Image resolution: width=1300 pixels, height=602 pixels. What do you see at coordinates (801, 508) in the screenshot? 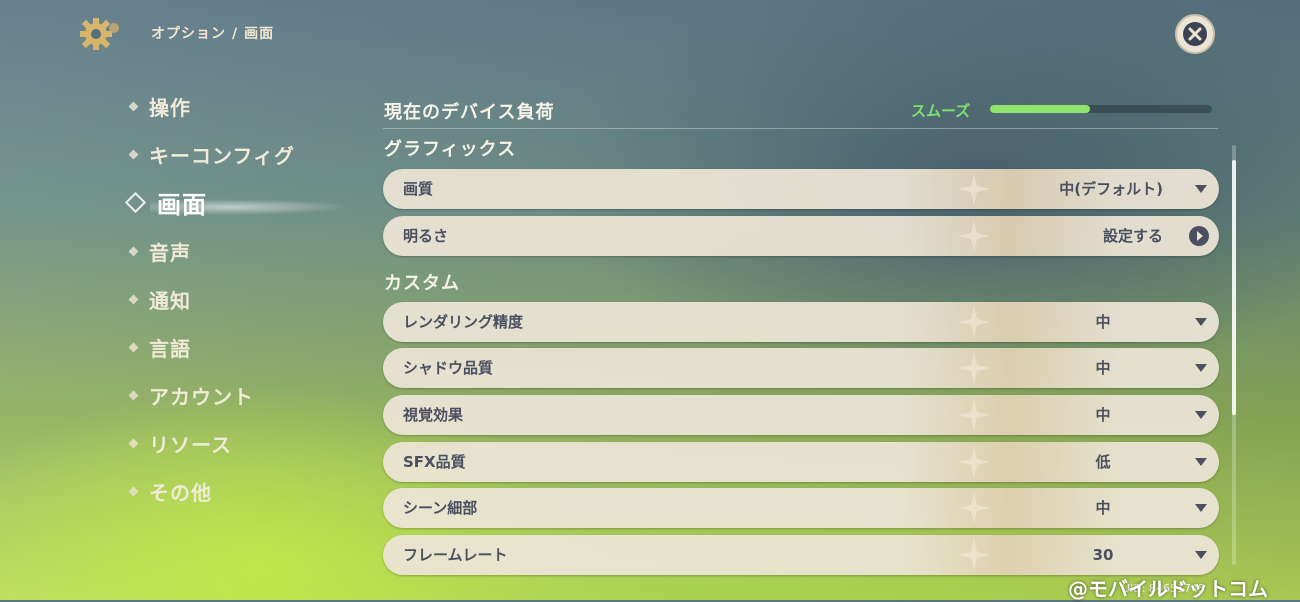
I see `scene-detail-dropdown: シーン細部 中` at bounding box center [801, 508].